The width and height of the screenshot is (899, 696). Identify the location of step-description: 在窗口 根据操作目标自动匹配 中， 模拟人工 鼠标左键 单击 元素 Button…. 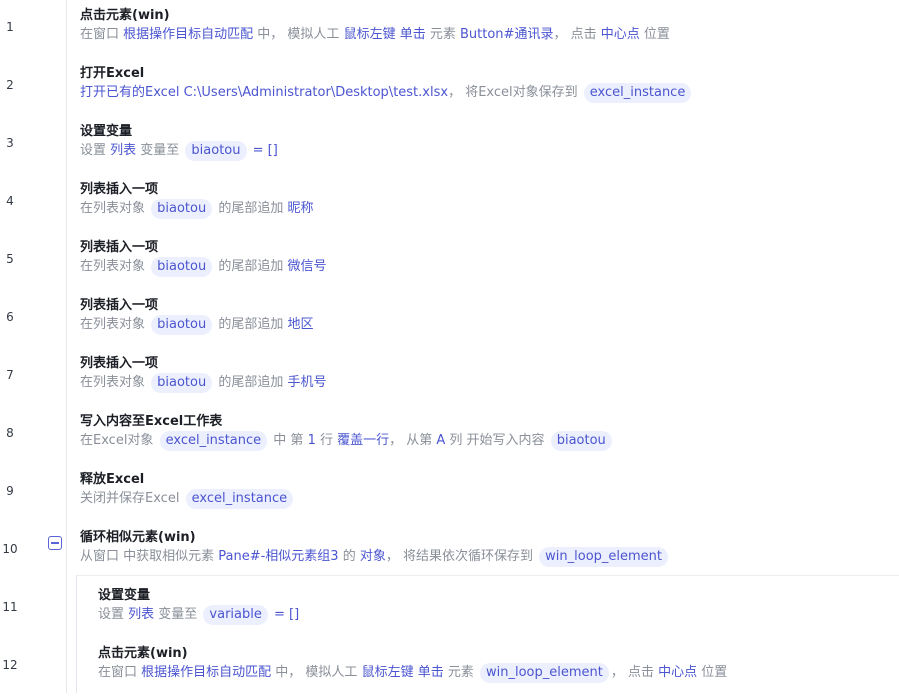
(375, 35).